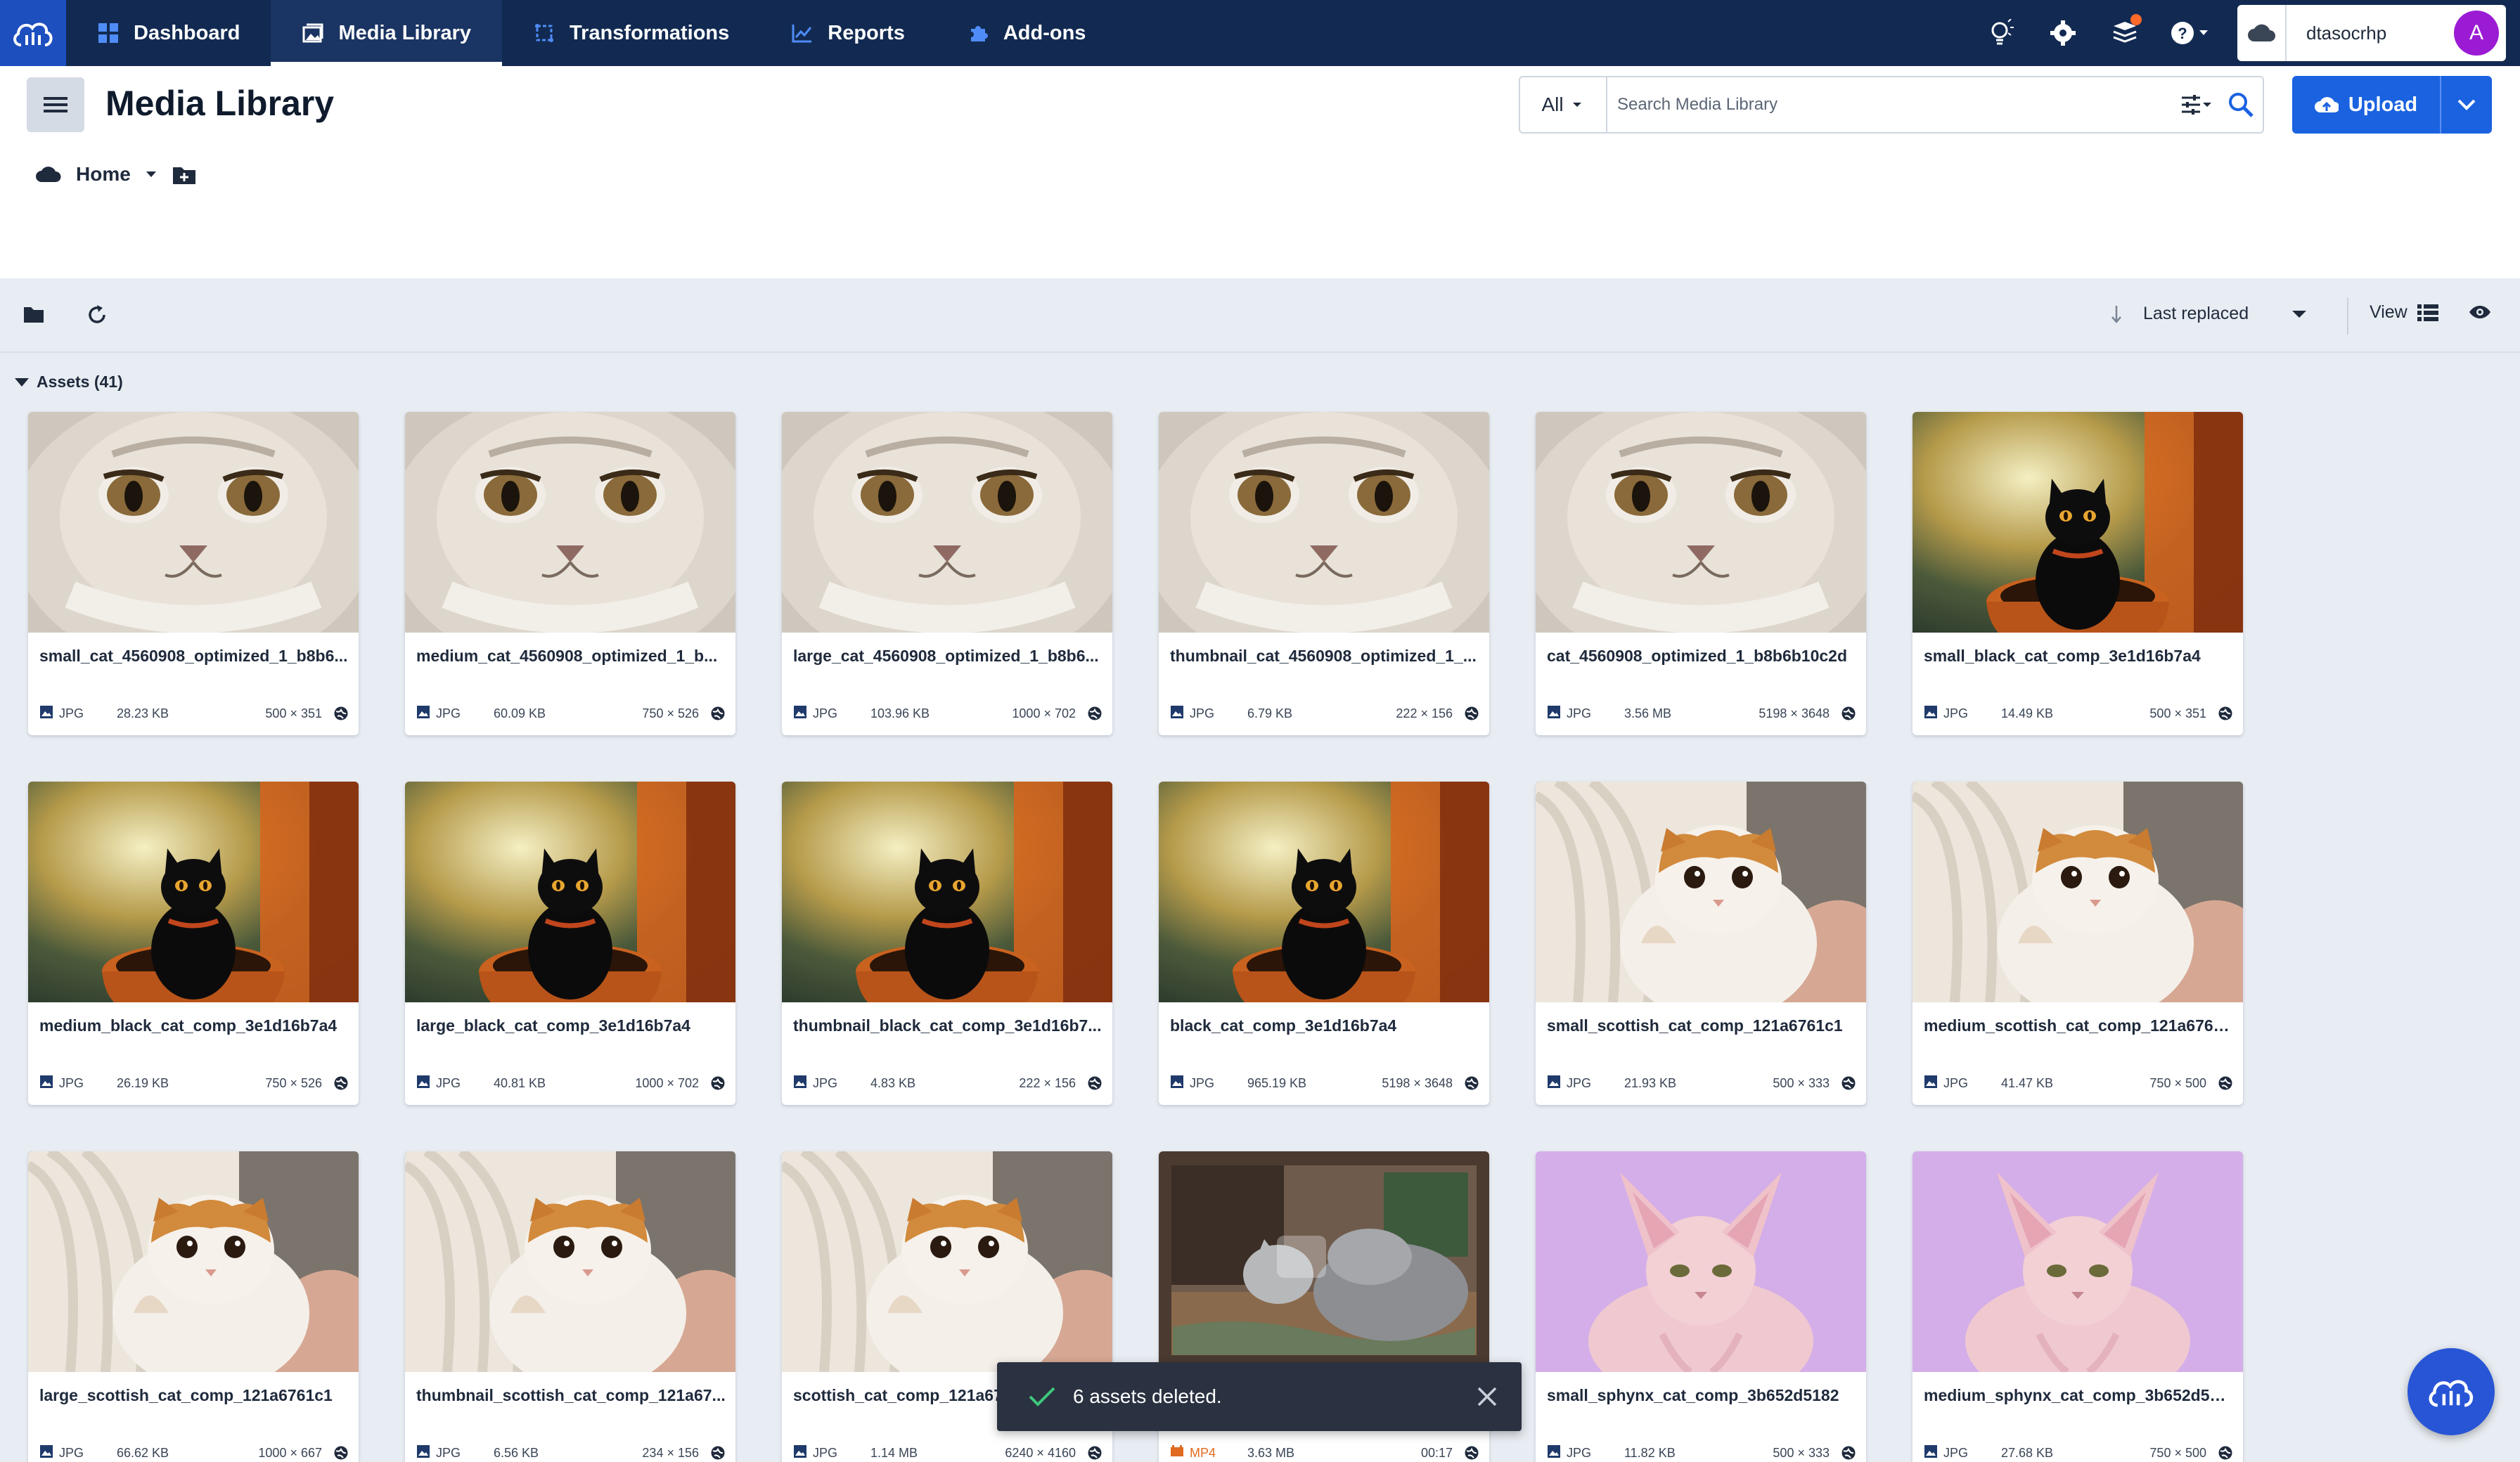 The height and width of the screenshot is (1462, 2520). What do you see at coordinates (1891, 105) in the screenshot?
I see `search-input` at bounding box center [1891, 105].